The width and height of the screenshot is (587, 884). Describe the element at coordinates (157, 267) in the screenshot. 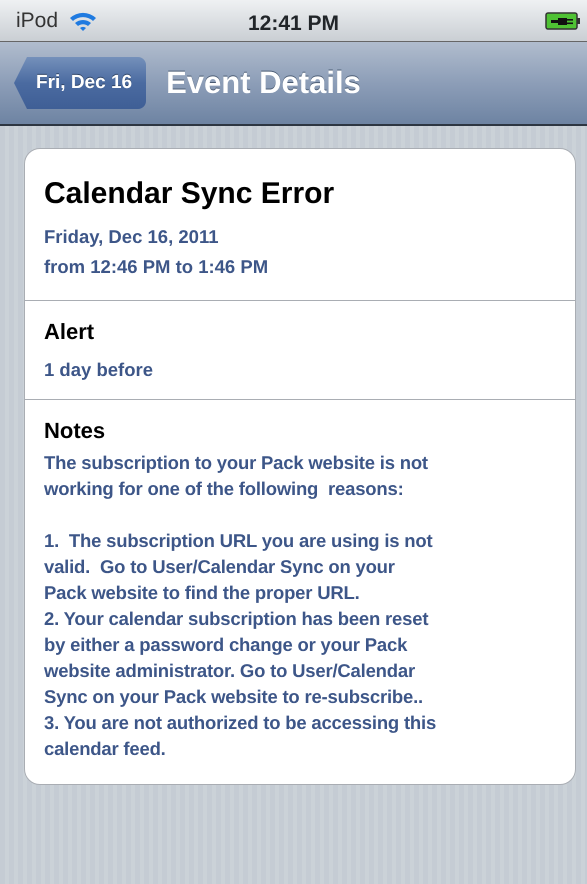

I see `event-time-range: from 12:46 PM to 1:46 PM` at that location.